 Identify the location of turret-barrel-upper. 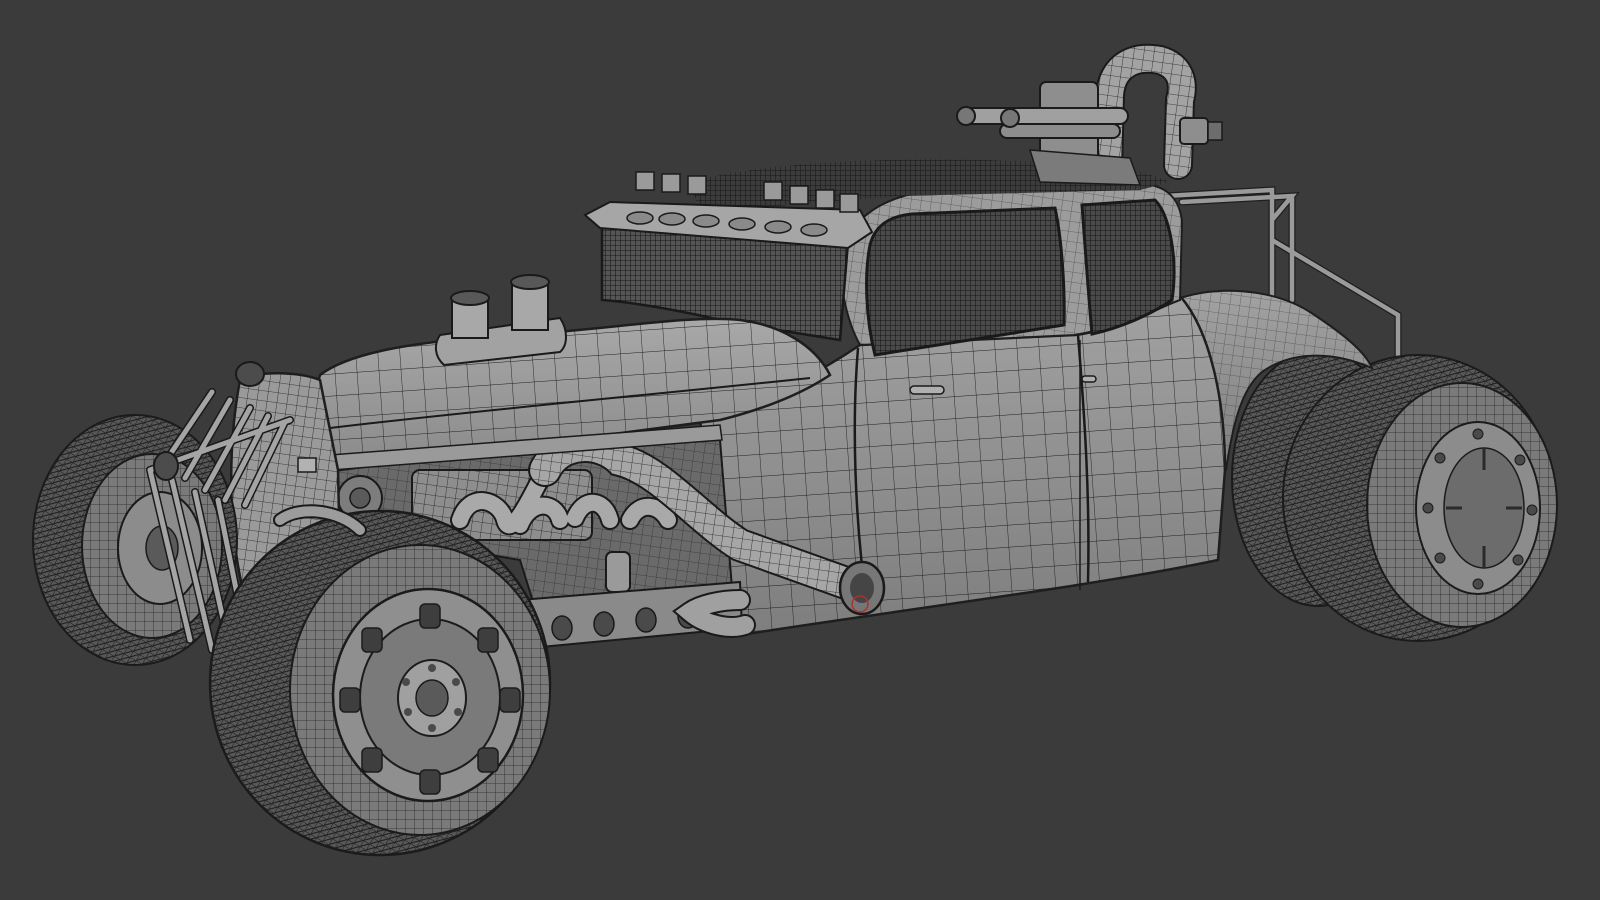
(1043, 116).